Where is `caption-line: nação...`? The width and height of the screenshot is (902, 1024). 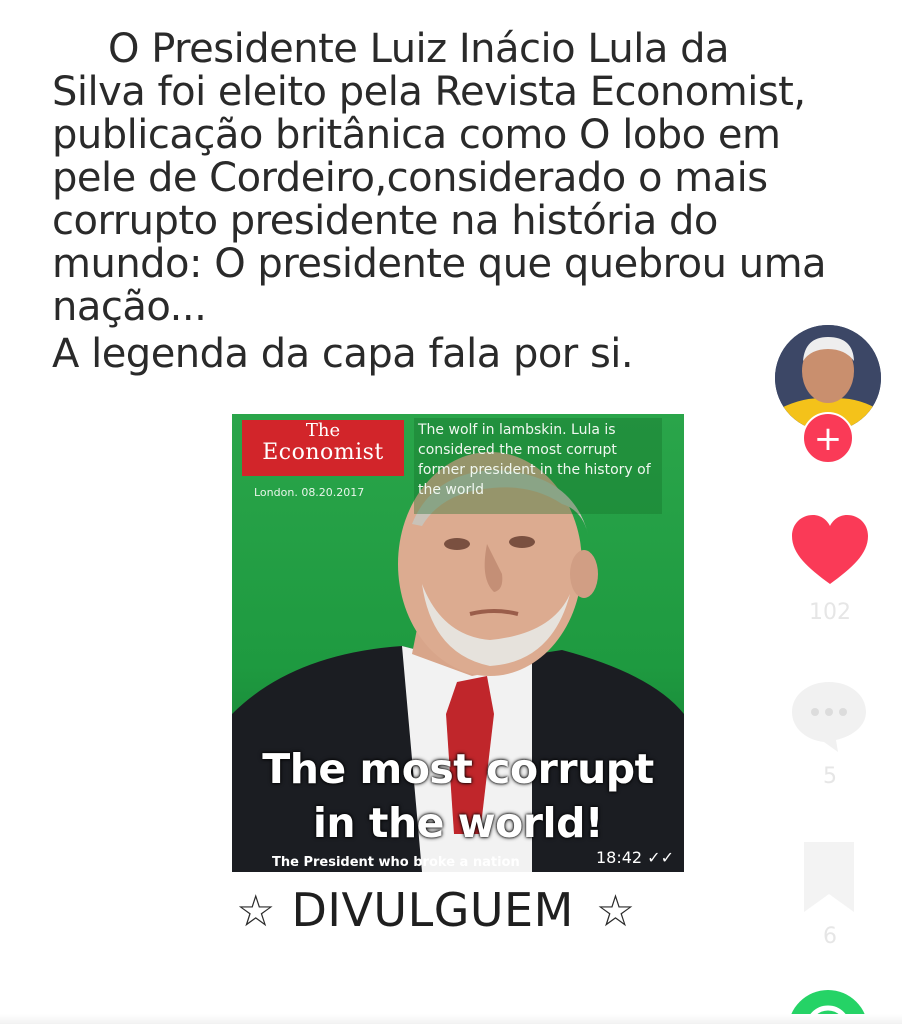
caption-line: nação... is located at coordinates (129, 307).